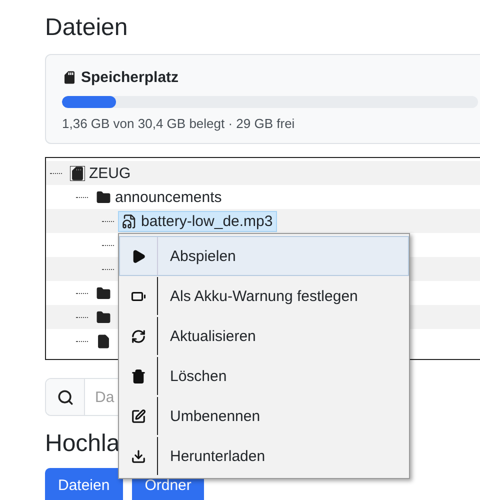 This screenshot has width=480, height=500. What do you see at coordinates (159, 197) in the screenshot?
I see `tree-item: announcements` at bounding box center [159, 197].